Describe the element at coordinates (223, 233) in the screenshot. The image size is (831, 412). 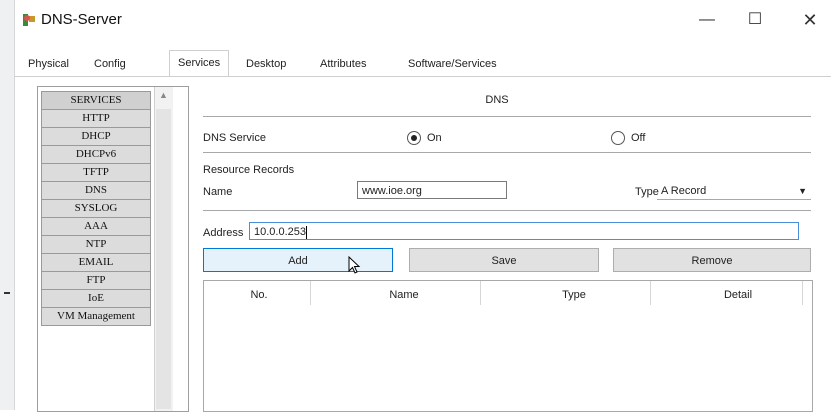
I see `address-label: Address` at that location.